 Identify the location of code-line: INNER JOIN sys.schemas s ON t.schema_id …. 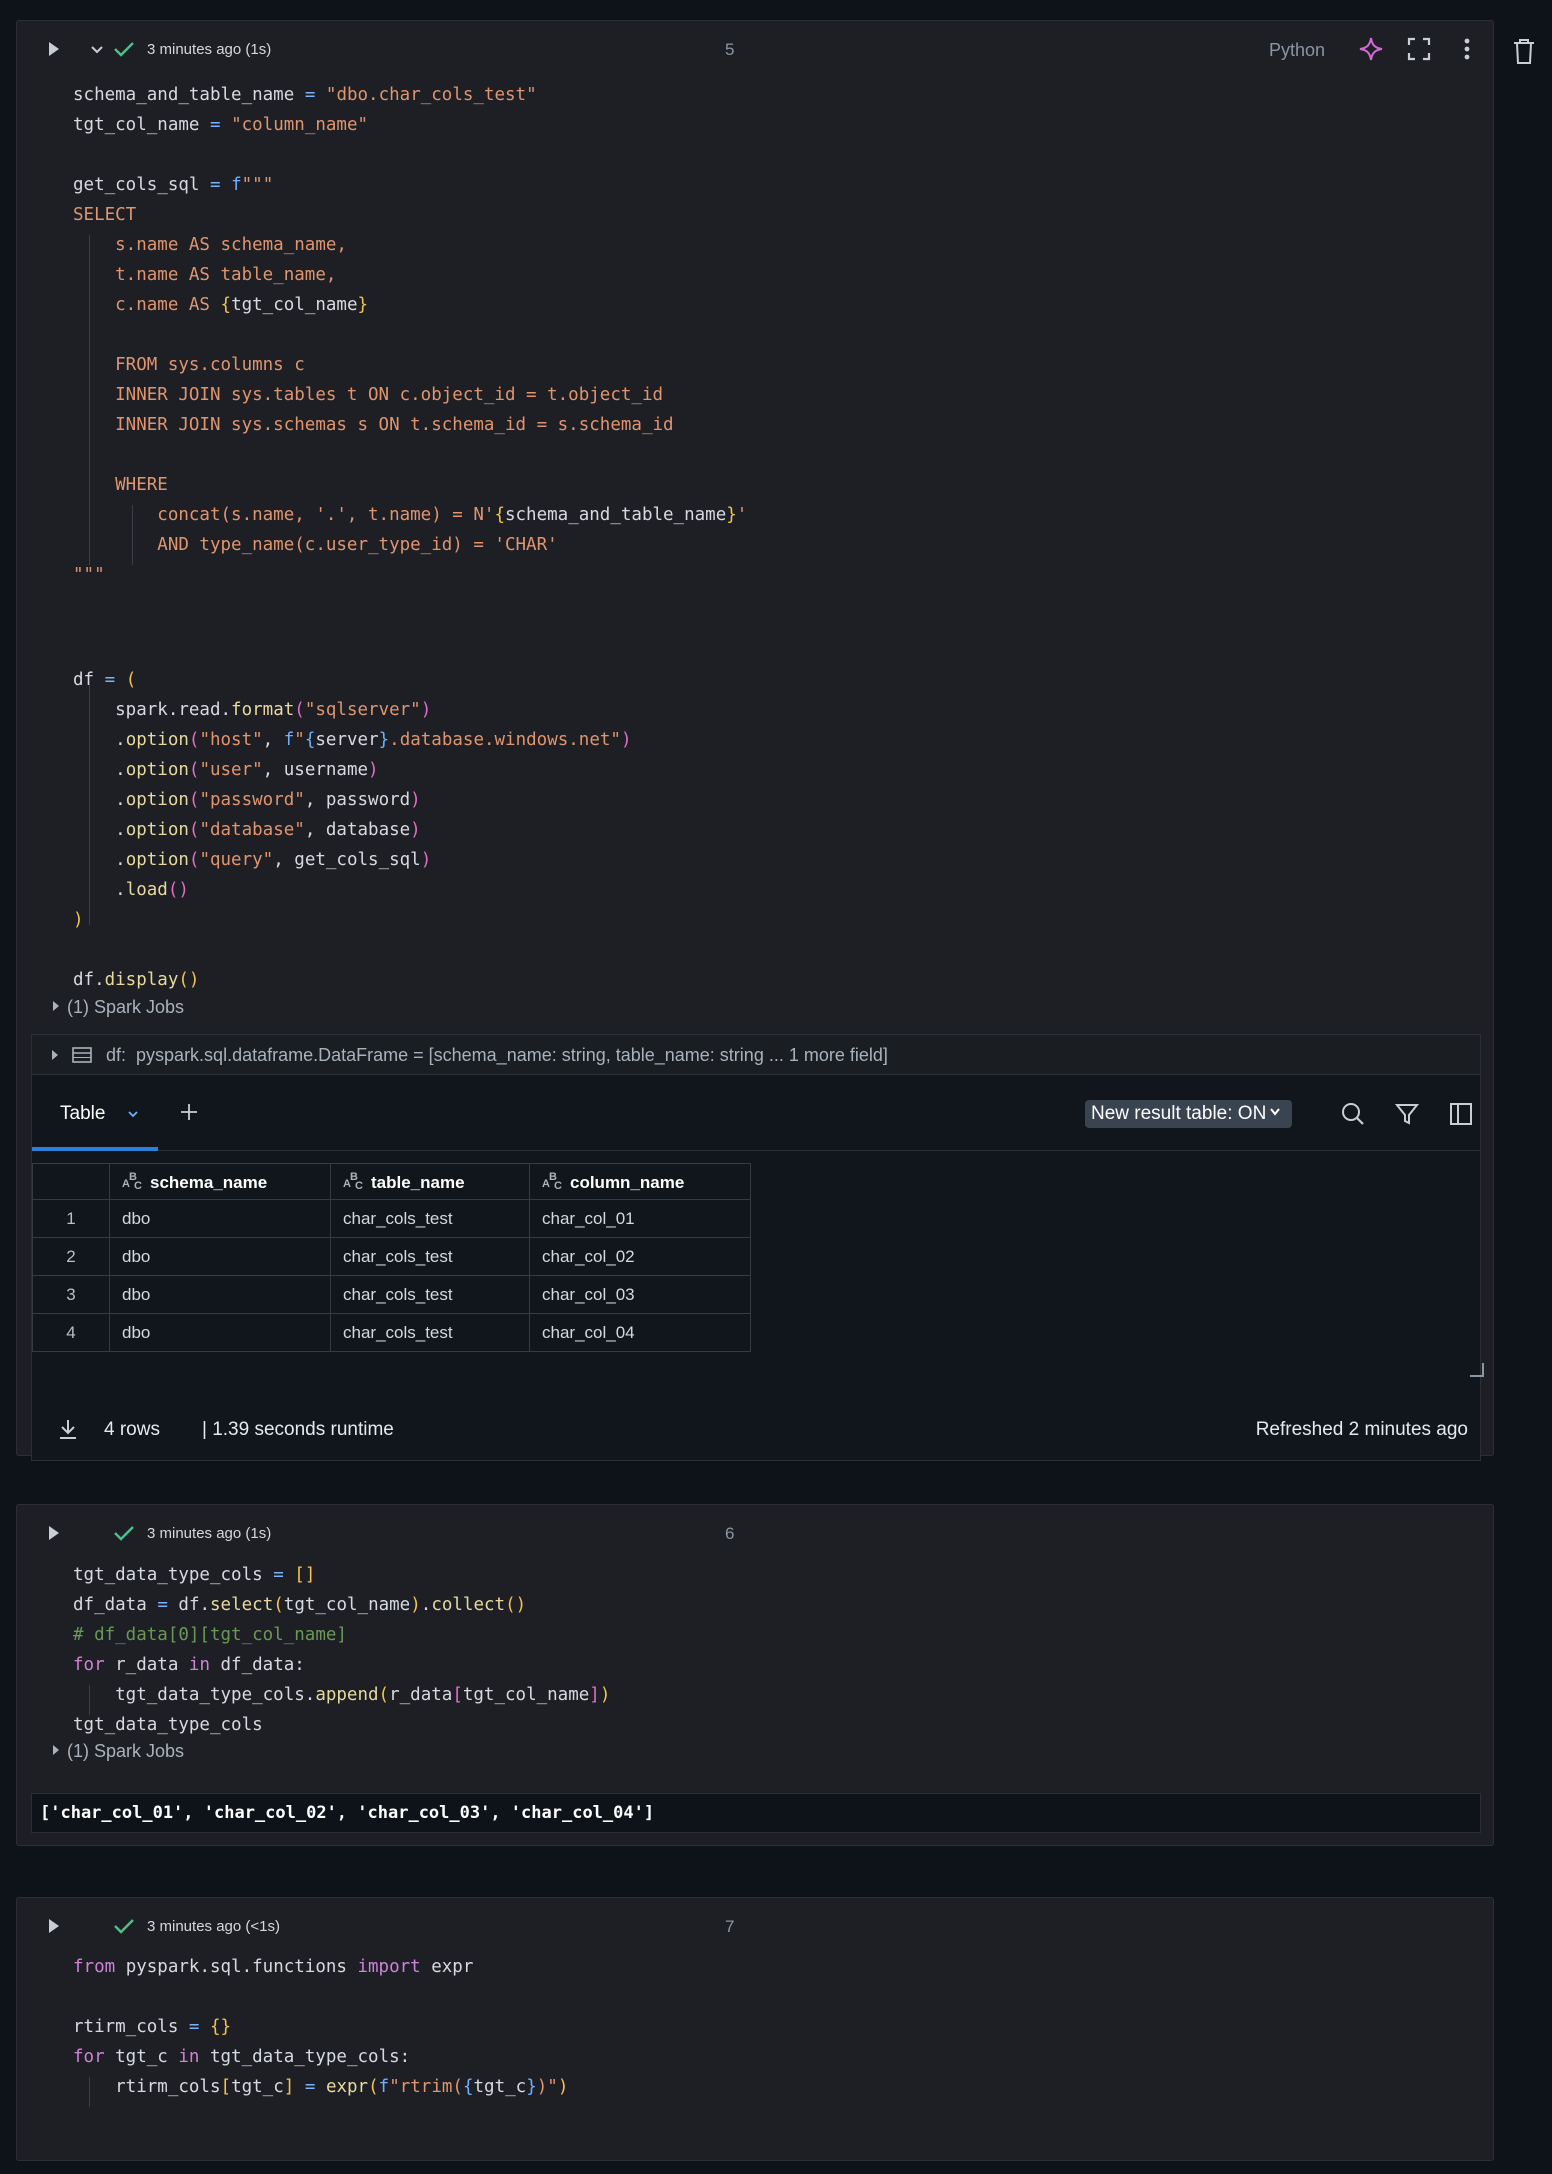
(373, 425).